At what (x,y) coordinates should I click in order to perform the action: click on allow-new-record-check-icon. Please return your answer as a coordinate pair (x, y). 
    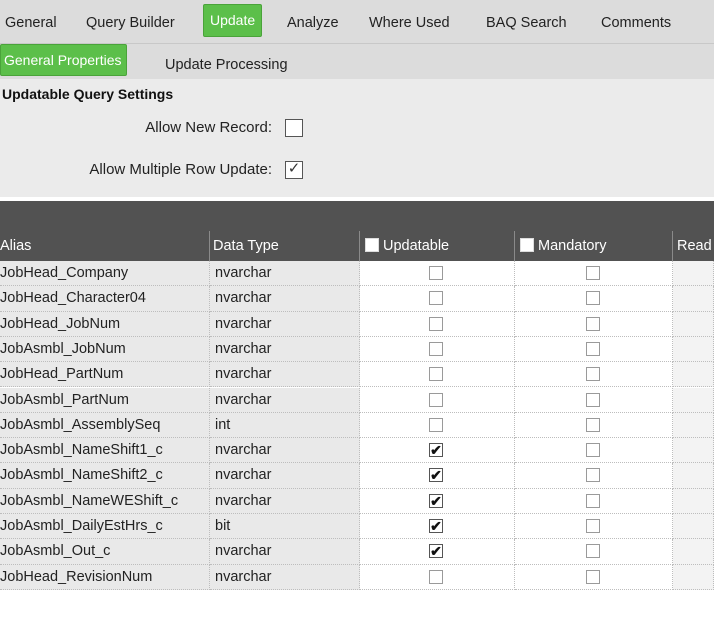
    Looking at the image, I should click on (294, 125).